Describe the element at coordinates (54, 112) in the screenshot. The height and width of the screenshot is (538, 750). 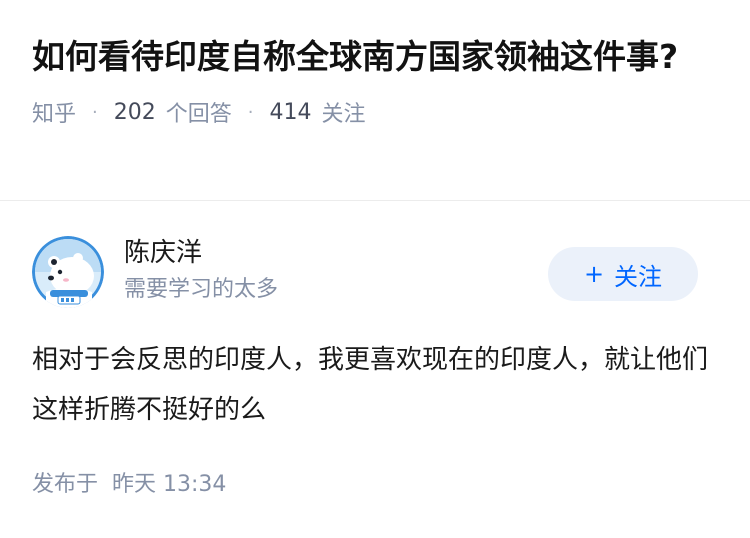
I see `source-label: 知乎` at that location.